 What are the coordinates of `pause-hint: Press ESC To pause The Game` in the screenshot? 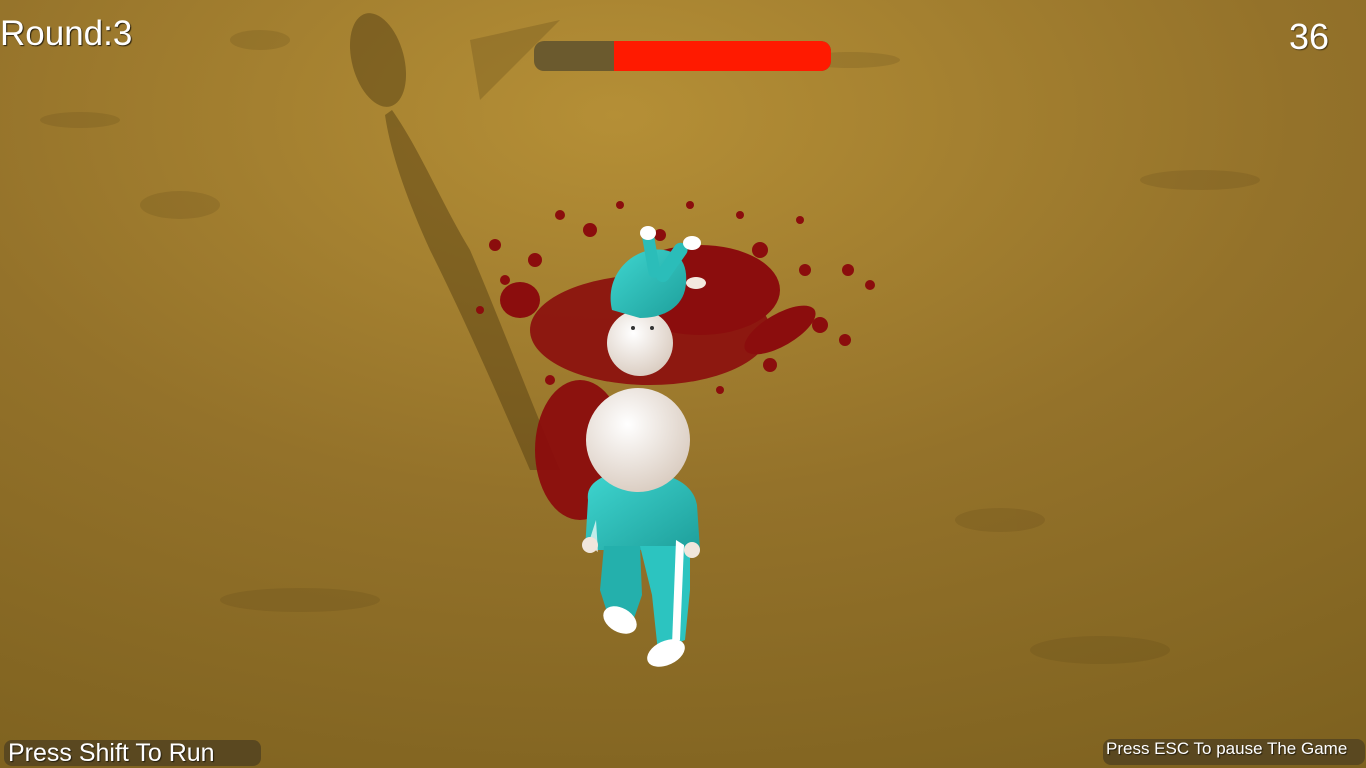 It's located at (1234, 752).